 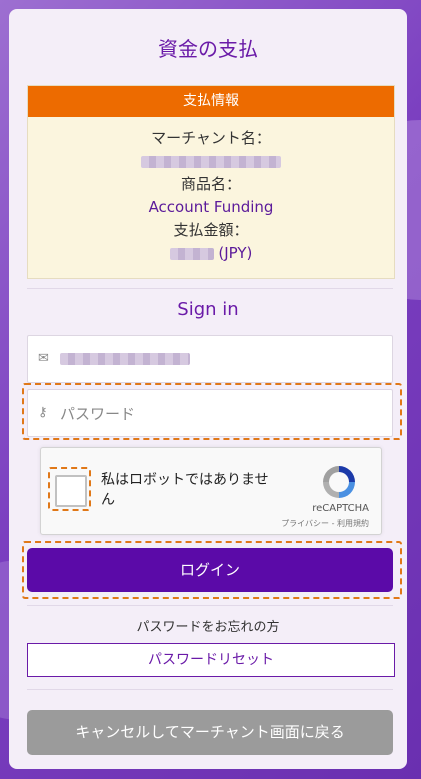 I want to click on amount-label: 支払金額：, so click(x=211, y=230).